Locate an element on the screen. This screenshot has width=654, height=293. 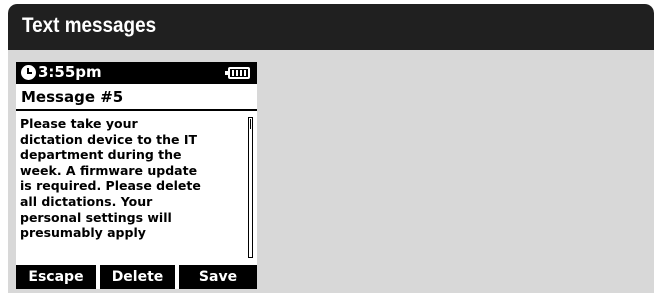
message-line: Please take your is located at coordinates (79, 123).